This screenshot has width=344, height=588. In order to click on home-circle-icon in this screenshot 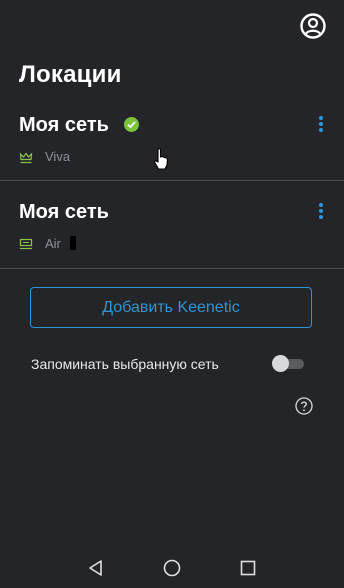, I will do `click(172, 568)`.